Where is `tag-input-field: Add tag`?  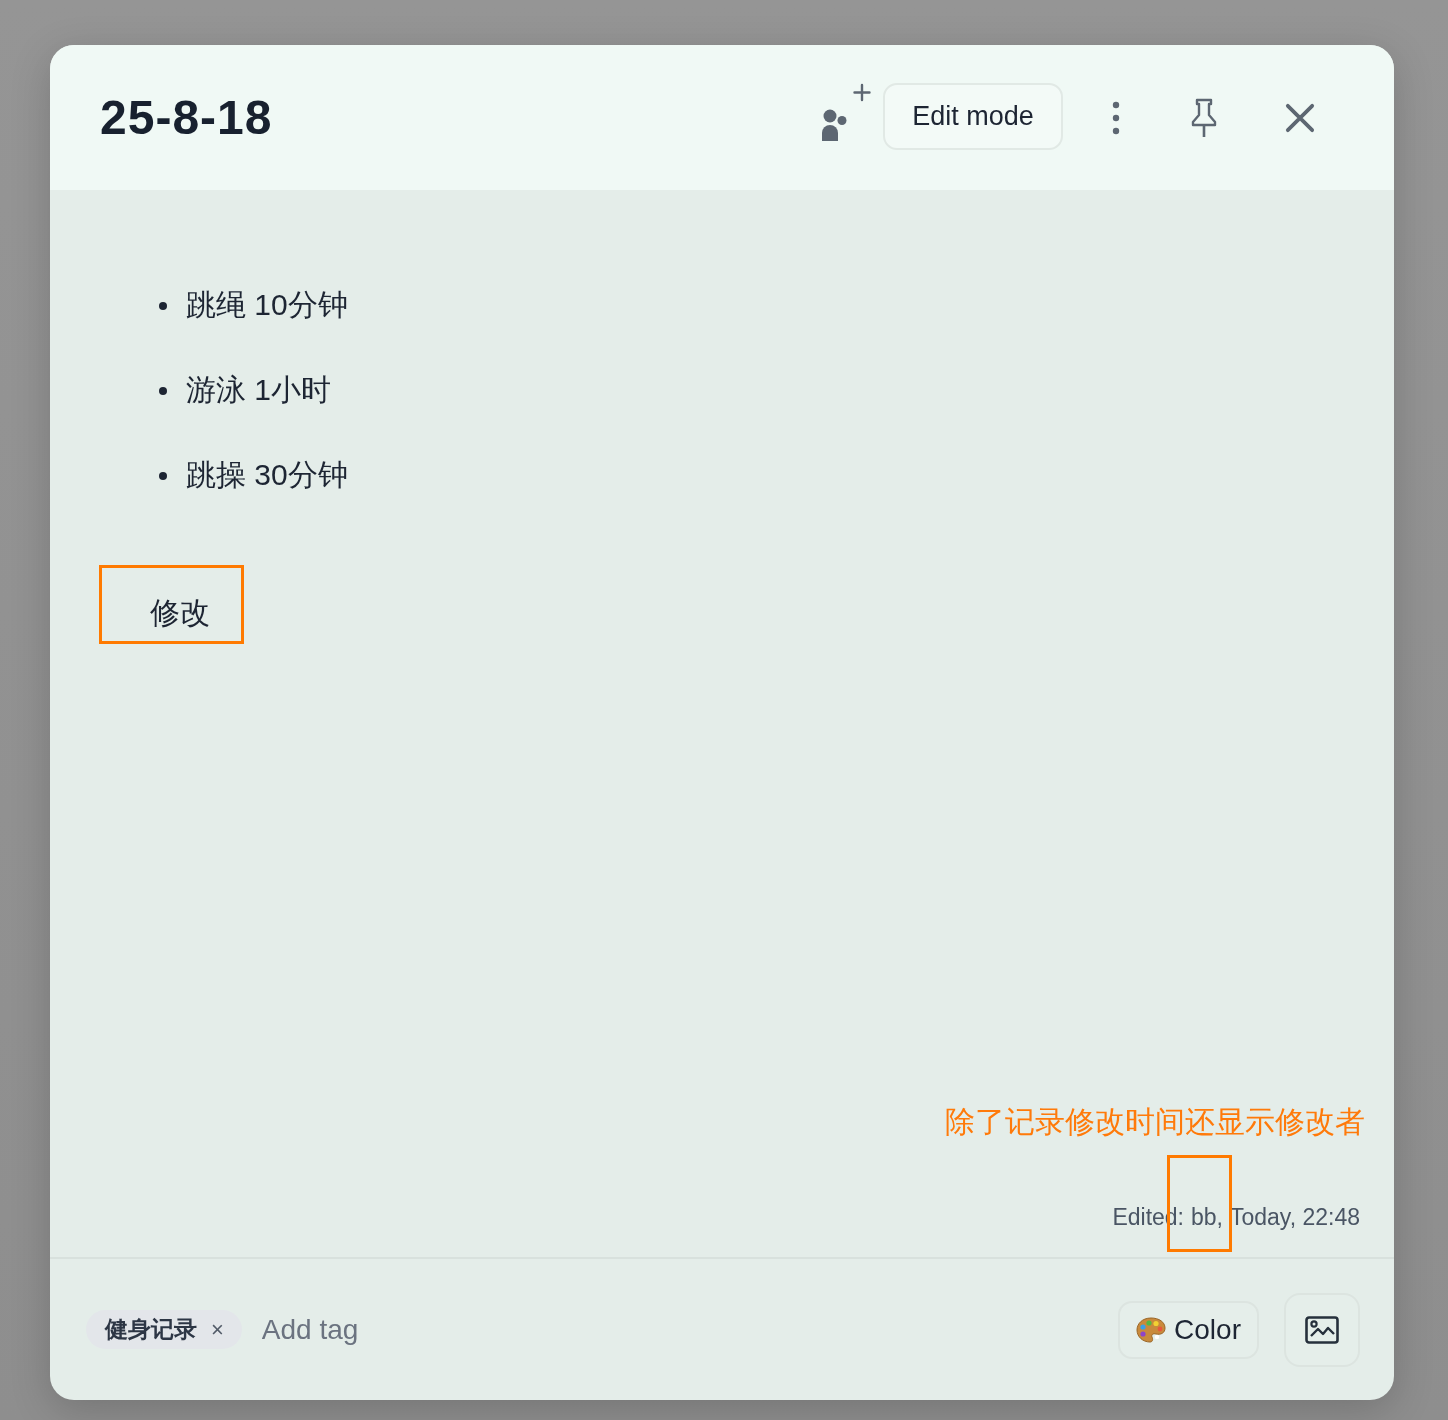
tag-input-field: Add tag is located at coordinates (689, 1329).